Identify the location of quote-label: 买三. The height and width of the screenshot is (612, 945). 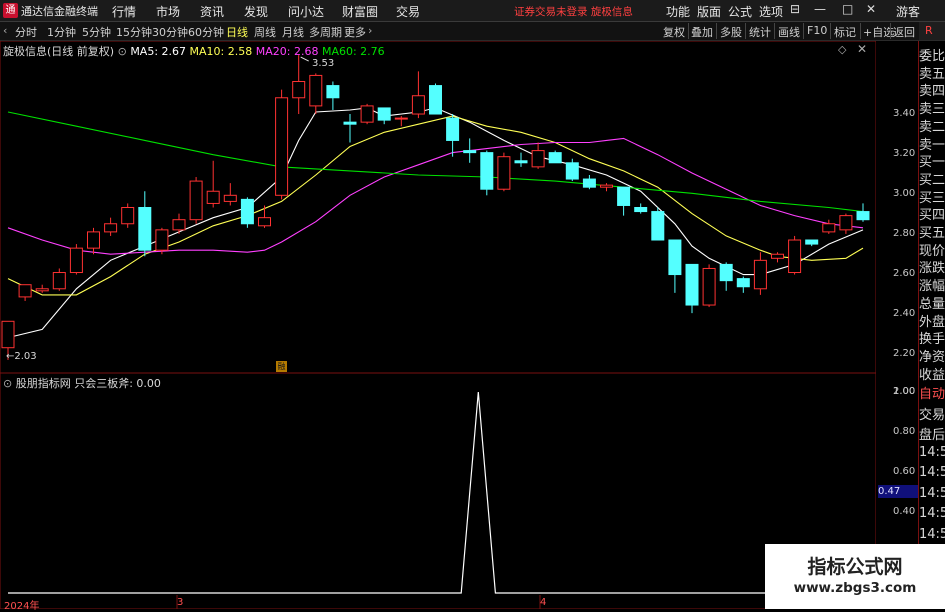
(932, 198).